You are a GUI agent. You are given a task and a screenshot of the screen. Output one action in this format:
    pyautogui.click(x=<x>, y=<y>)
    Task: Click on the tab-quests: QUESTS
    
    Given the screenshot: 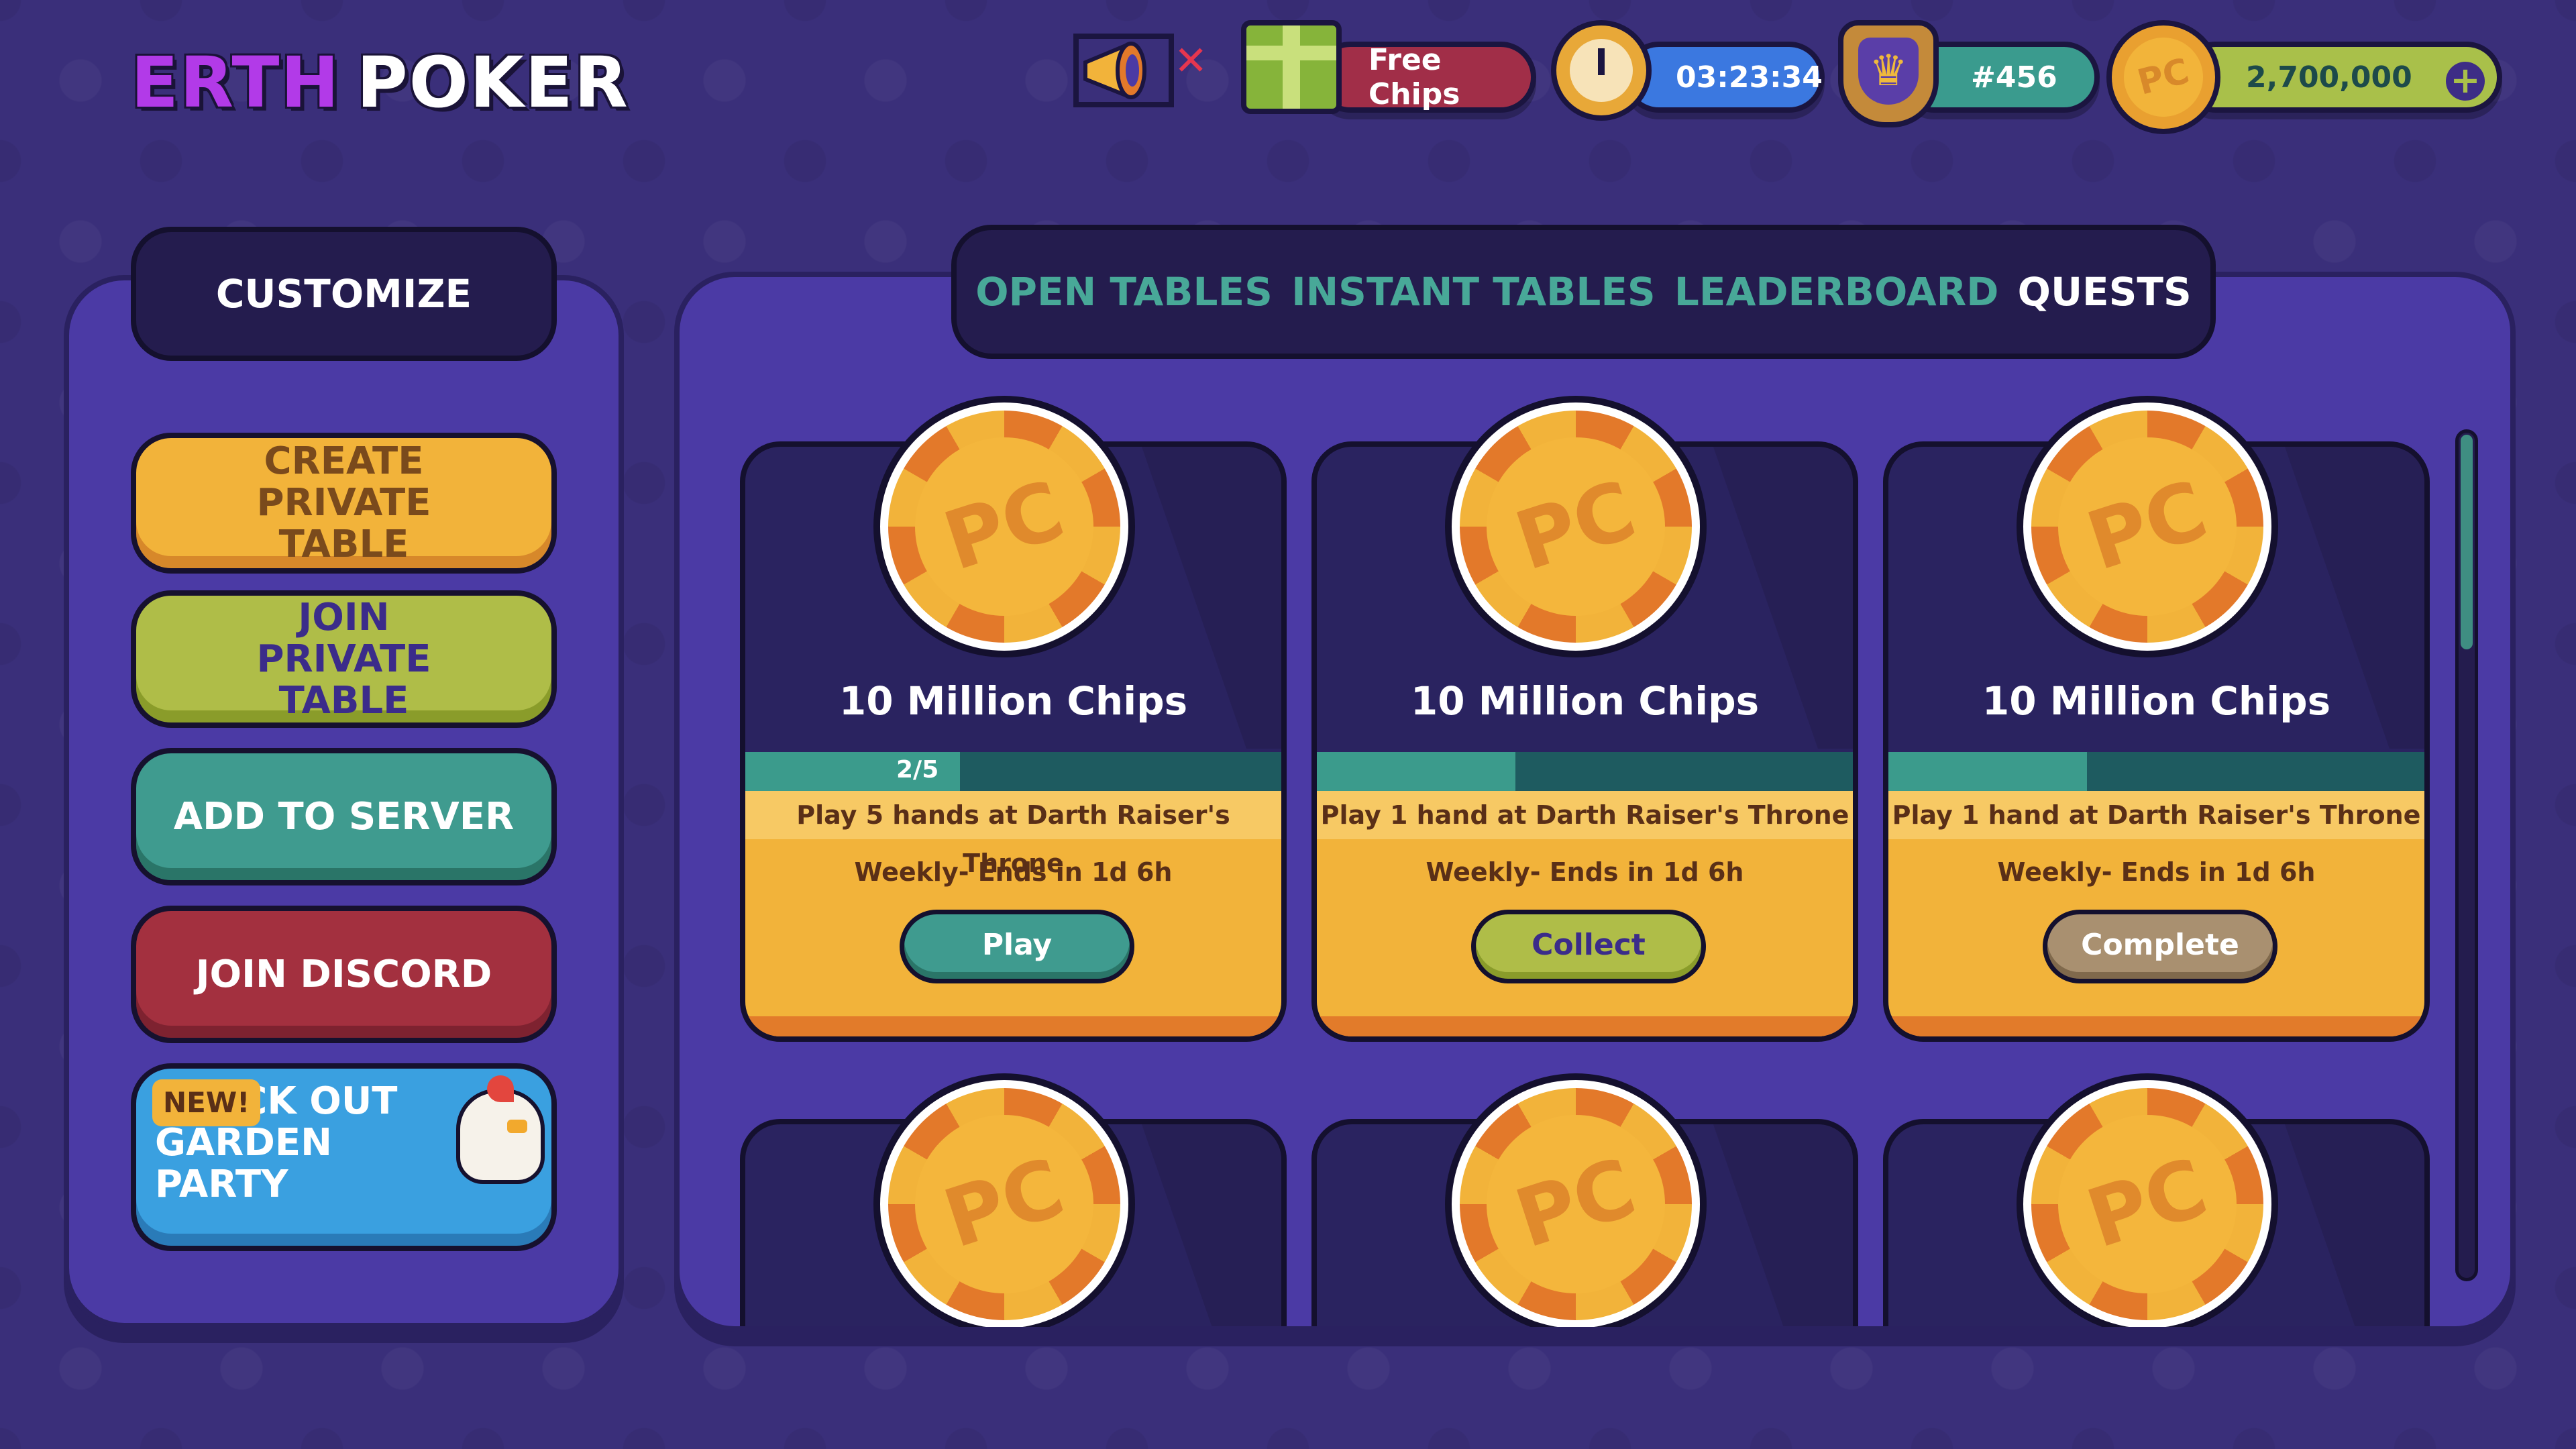 What is the action you would take?
    pyautogui.click(x=2105, y=292)
    